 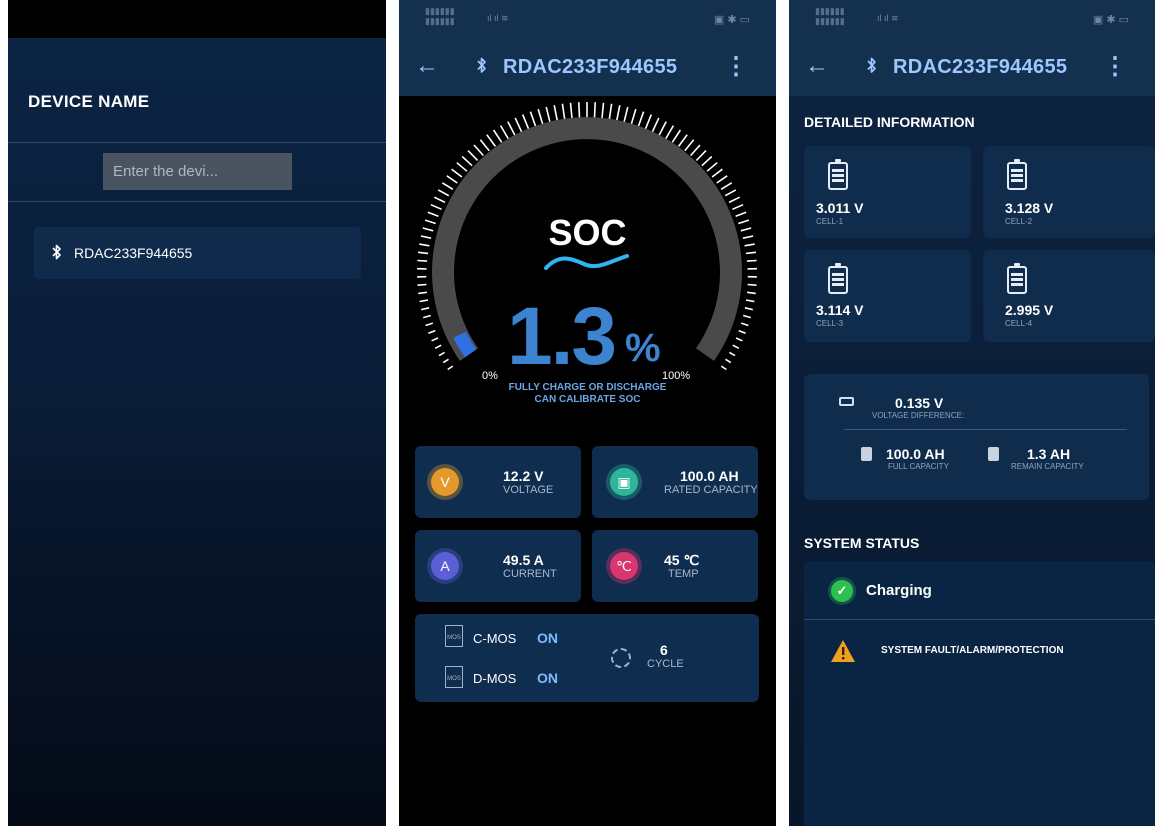 I want to click on voltage-card: V 12.2 V VOLTAGE, so click(x=498, y=482).